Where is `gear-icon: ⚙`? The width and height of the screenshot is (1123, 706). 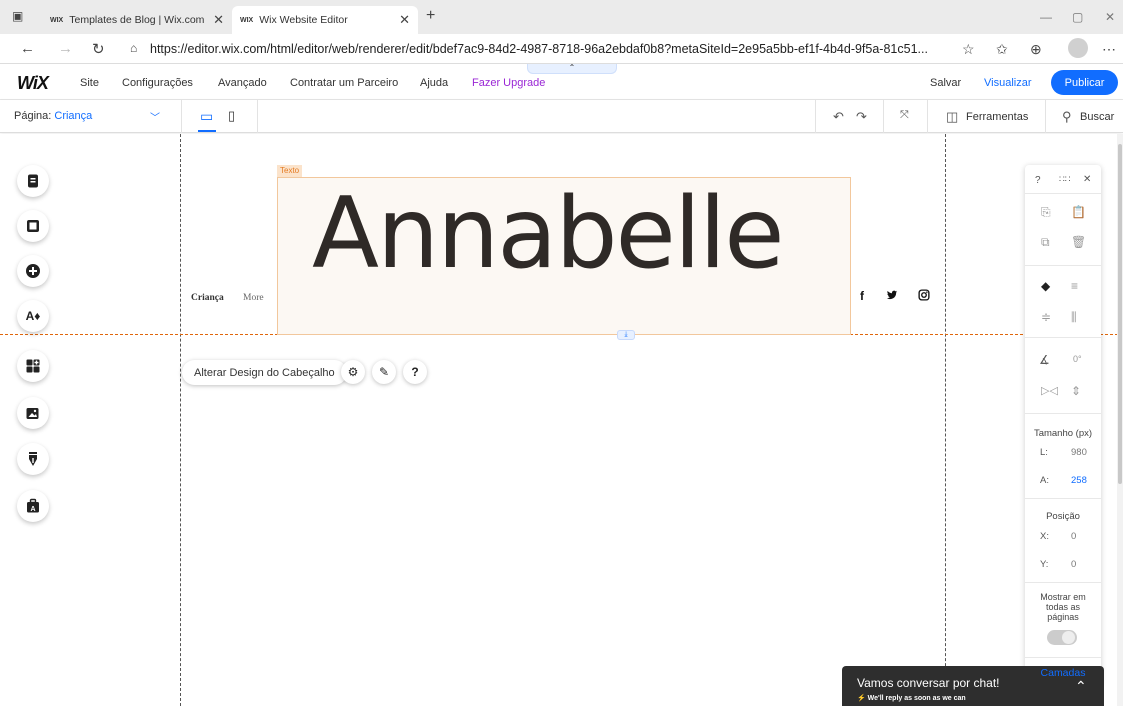
gear-icon: ⚙ is located at coordinates (353, 372).